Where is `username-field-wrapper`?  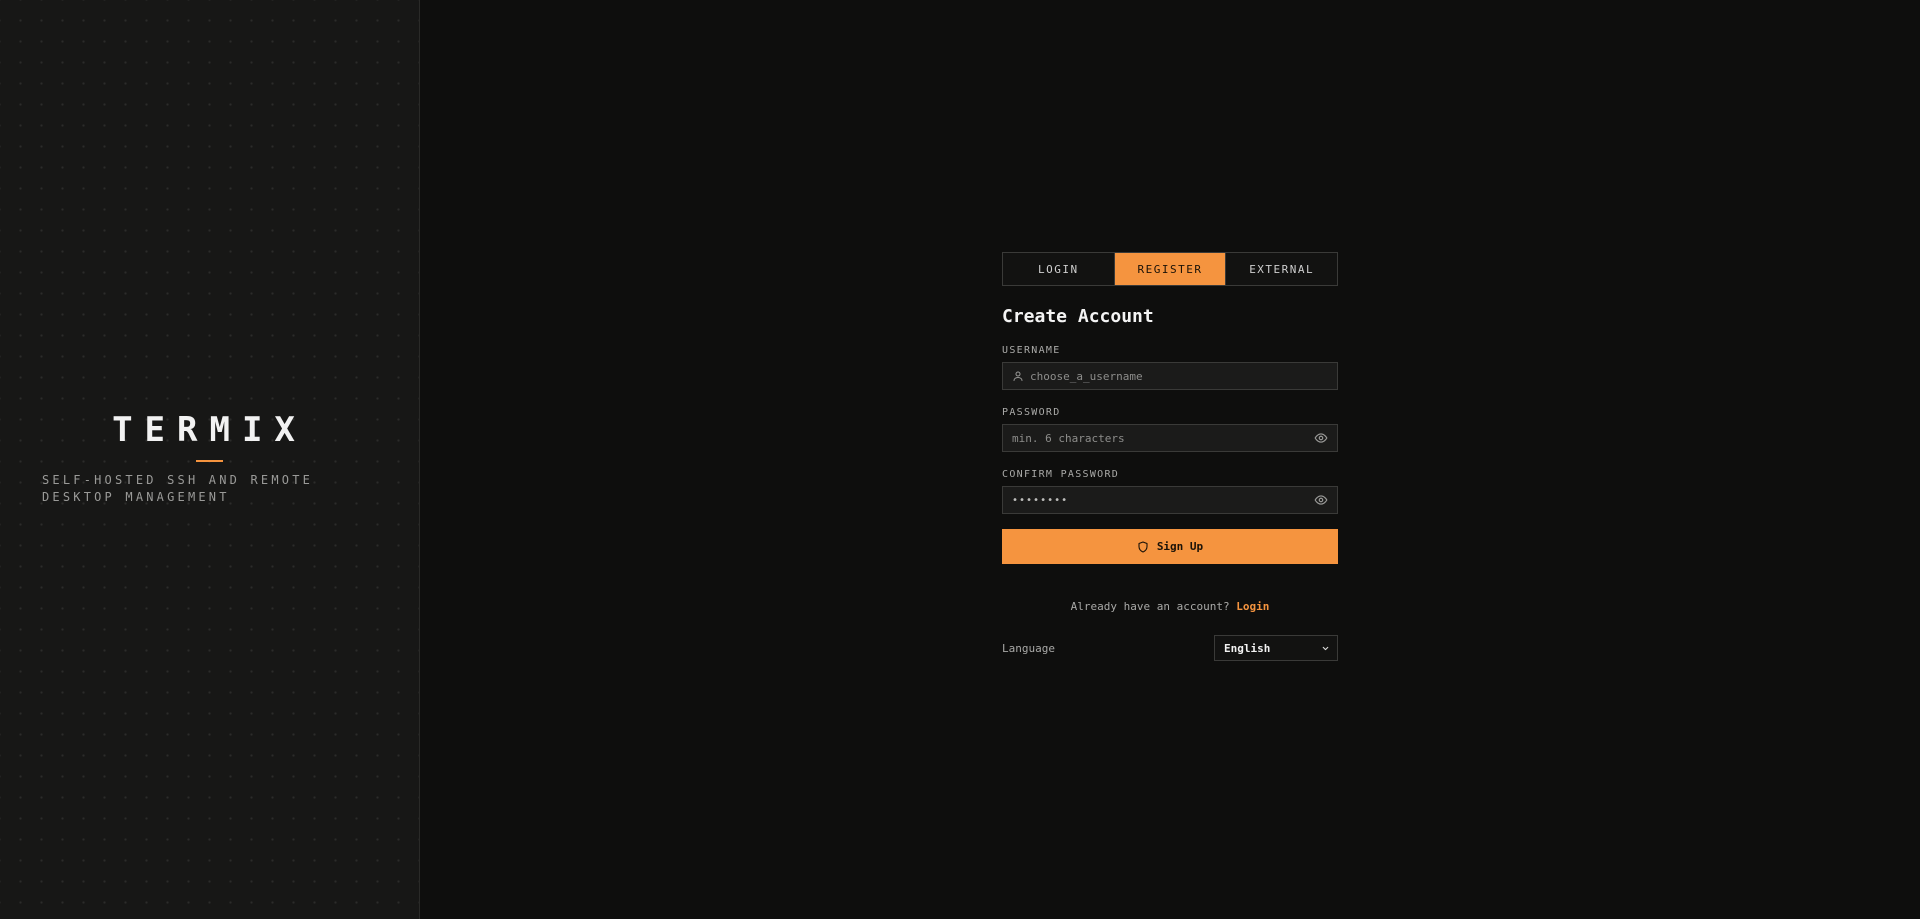 username-field-wrapper is located at coordinates (1170, 376).